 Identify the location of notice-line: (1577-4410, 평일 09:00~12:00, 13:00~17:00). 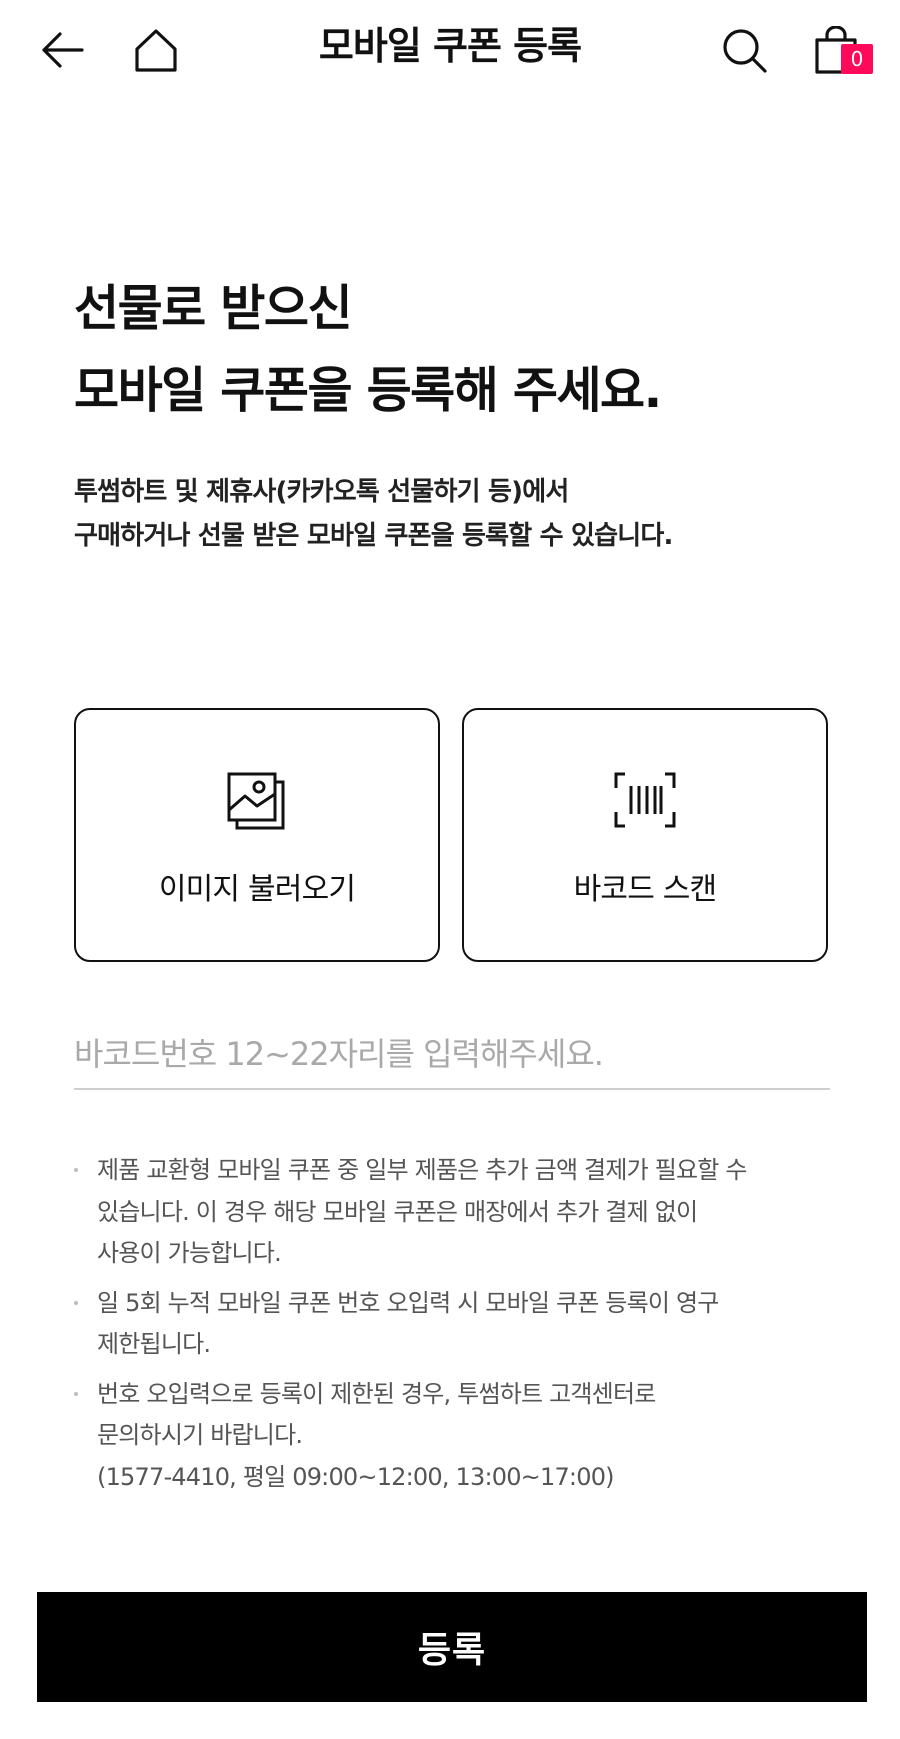
(356, 1476).